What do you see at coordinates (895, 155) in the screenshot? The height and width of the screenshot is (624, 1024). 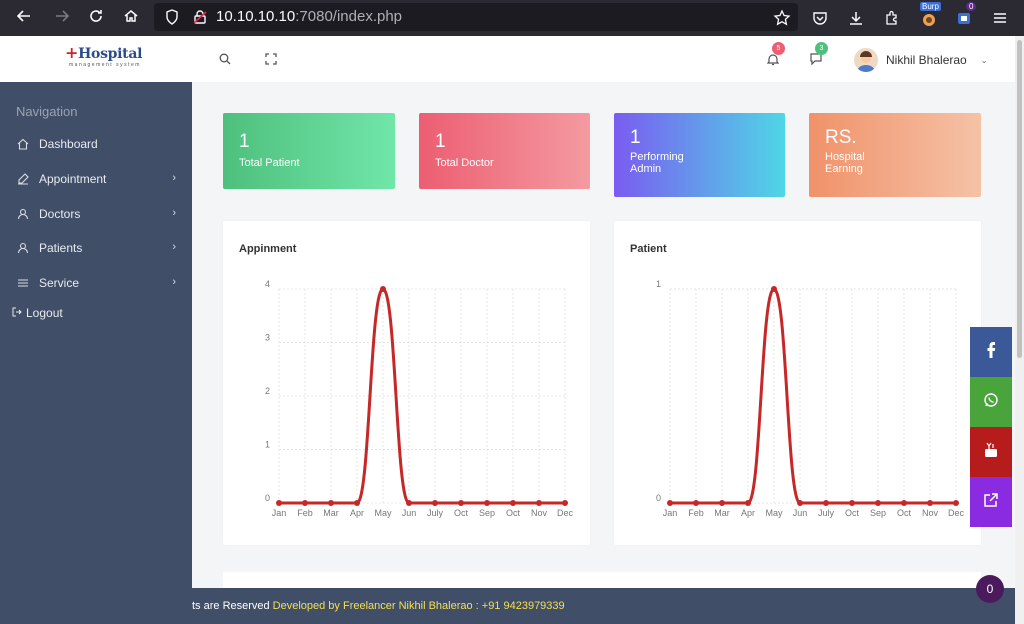 I see `hospital-earning-card: RS. Hospital Earning` at bounding box center [895, 155].